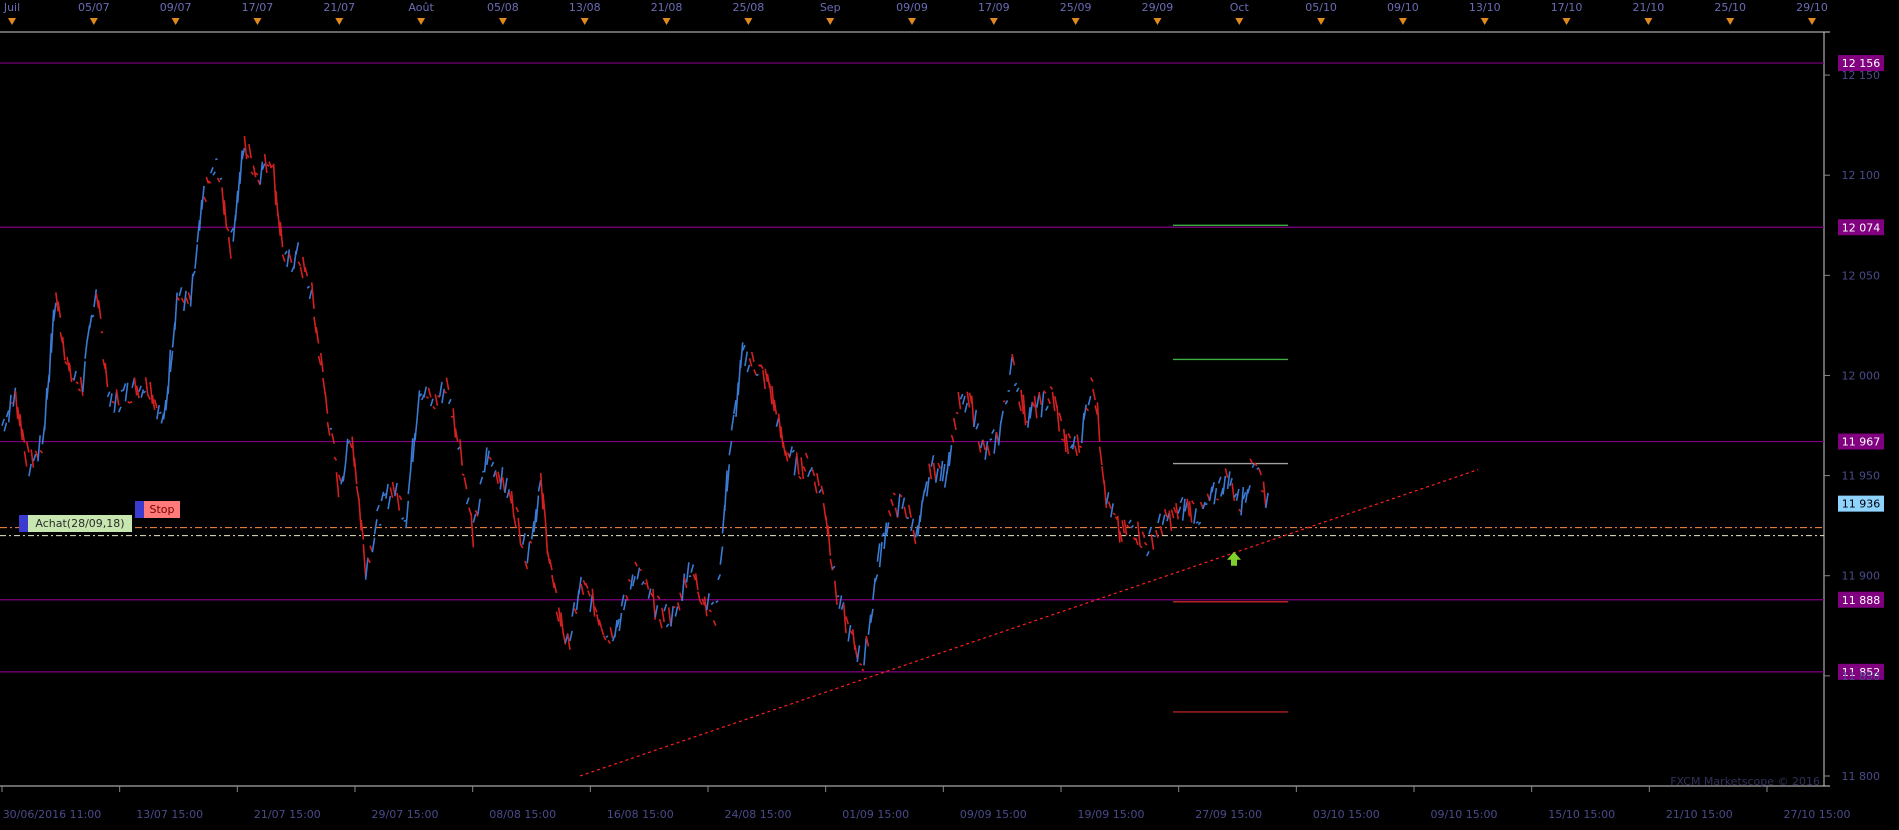  I want to click on top-date-label: 25/09, so click(1076, 7).